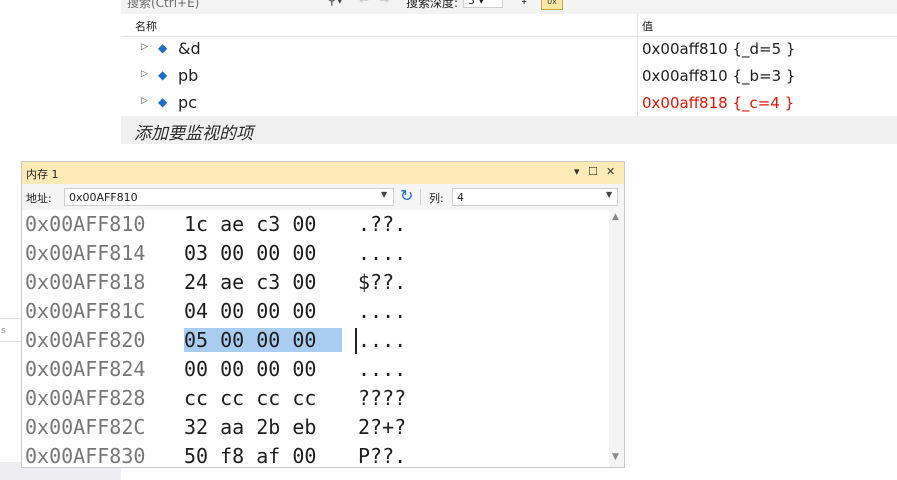  Describe the element at coordinates (432, 5) in the screenshot. I see `search-depth-label: 搜索深度:` at that location.